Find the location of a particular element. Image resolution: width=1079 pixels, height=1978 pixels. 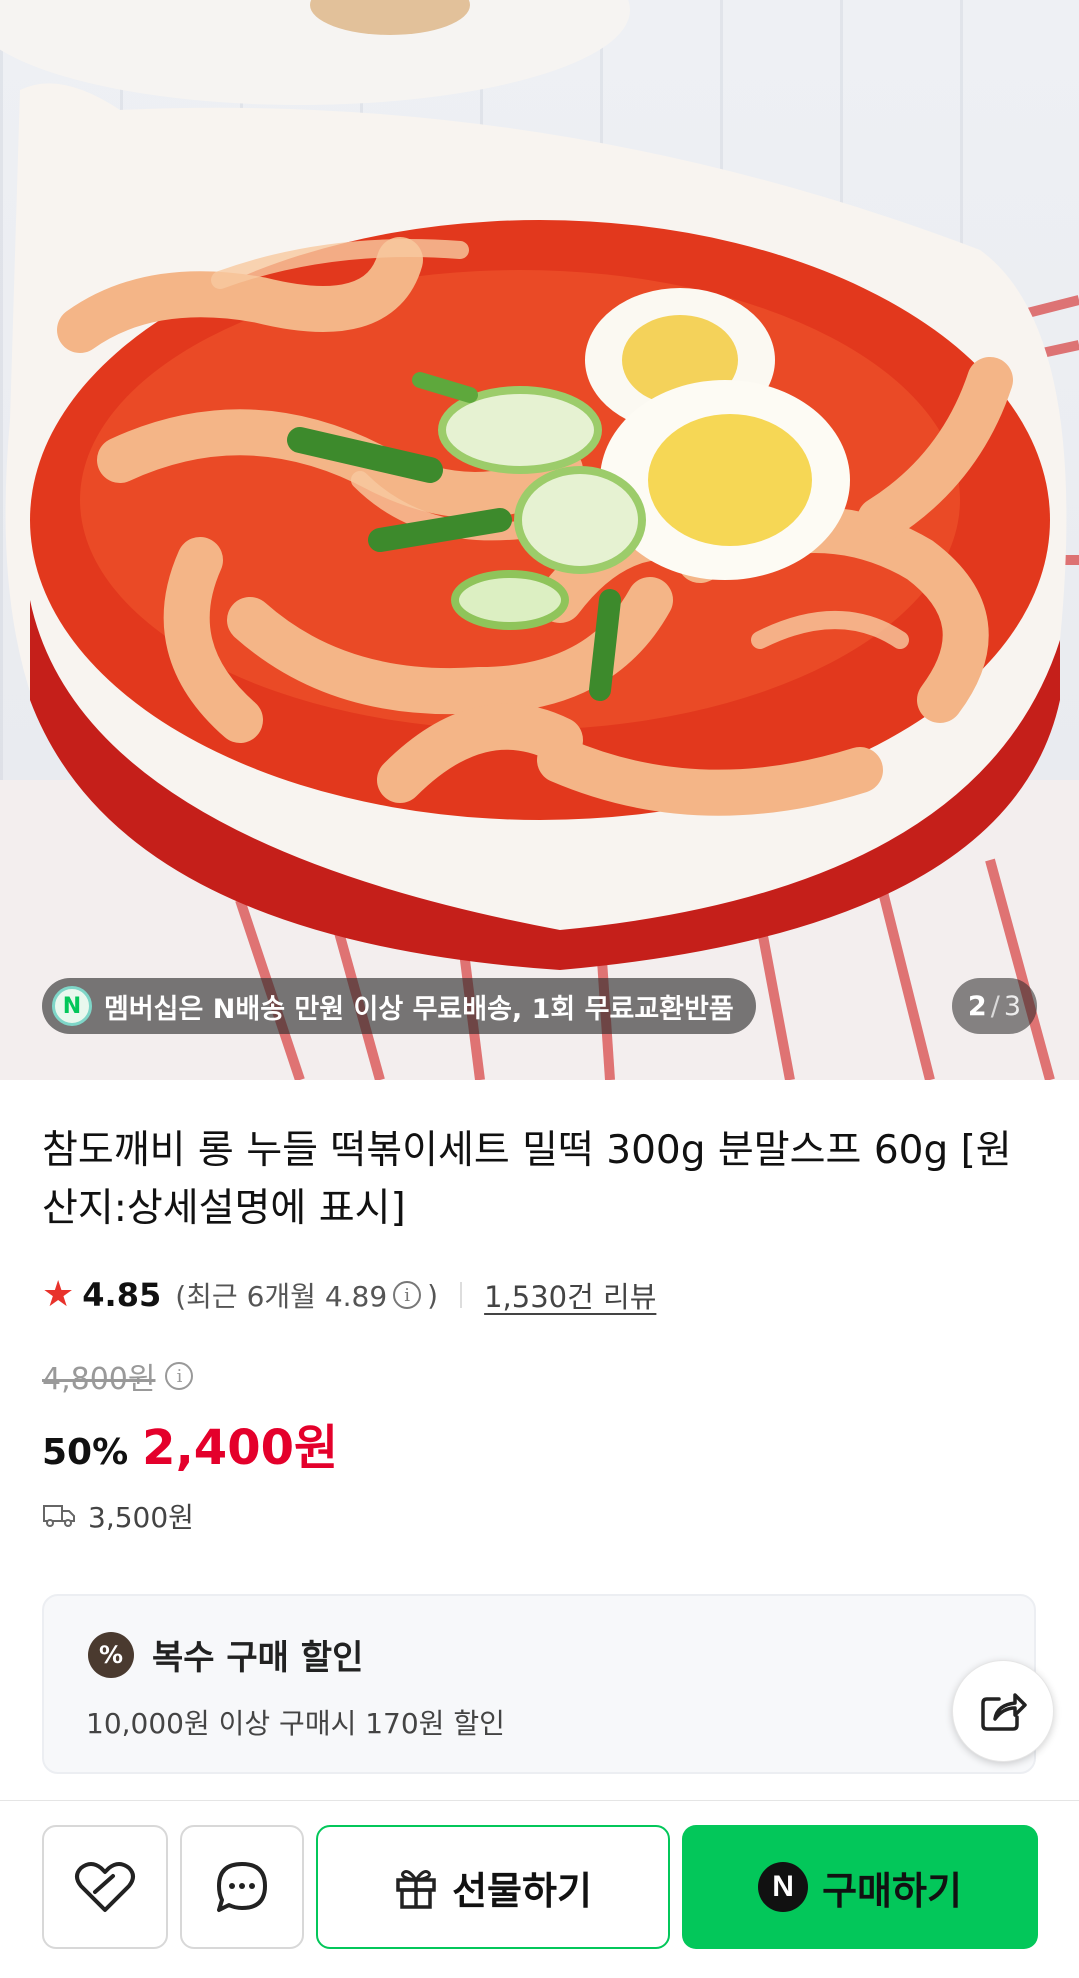

membership-badge-text: 멤버십은 N배송 만원 이상 무료배송, 1회 무료교환반품 is located at coordinates (419, 1009).